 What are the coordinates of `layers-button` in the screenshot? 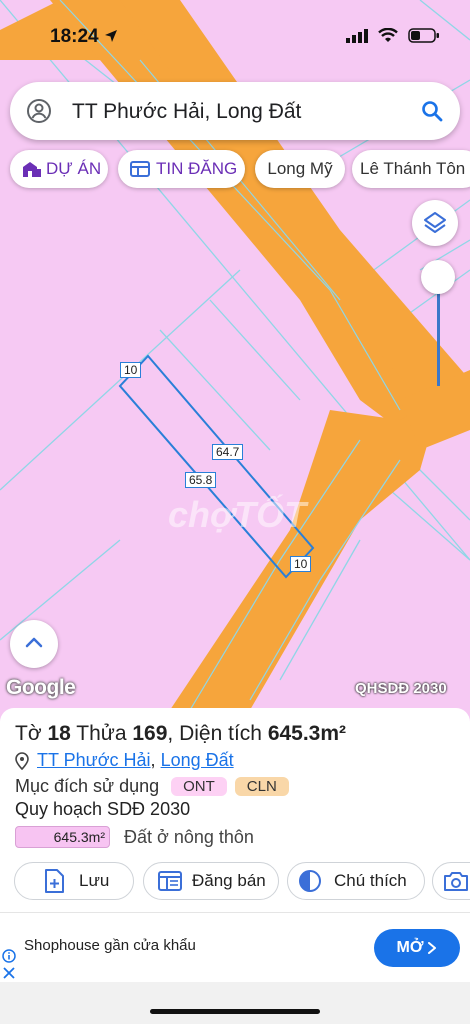 It's located at (435, 223).